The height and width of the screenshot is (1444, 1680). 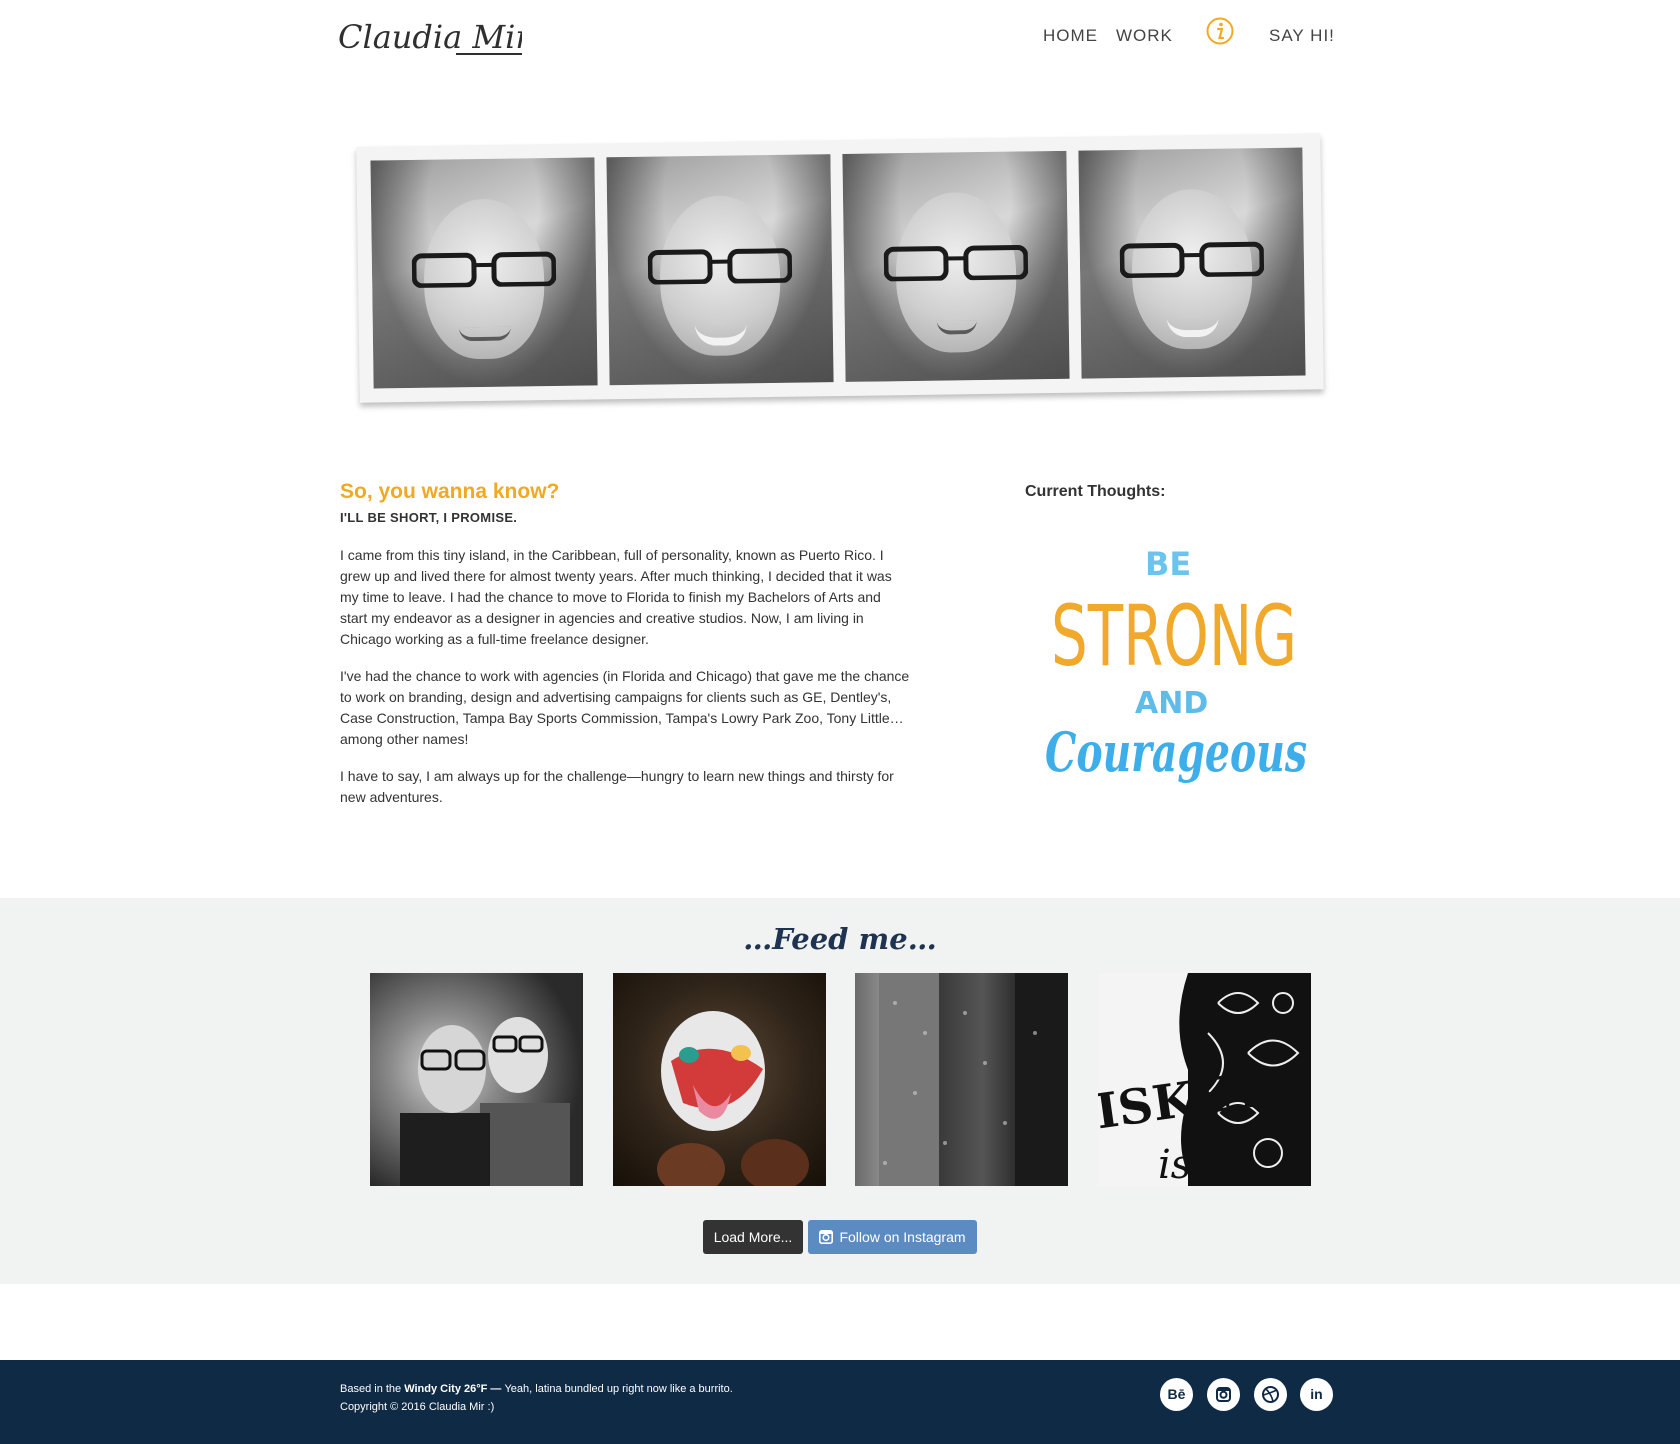 What do you see at coordinates (902, 1237) in the screenshot?
I see `follow-instagram-label: Follow on Instagram` at bounding box center [902, 1237].